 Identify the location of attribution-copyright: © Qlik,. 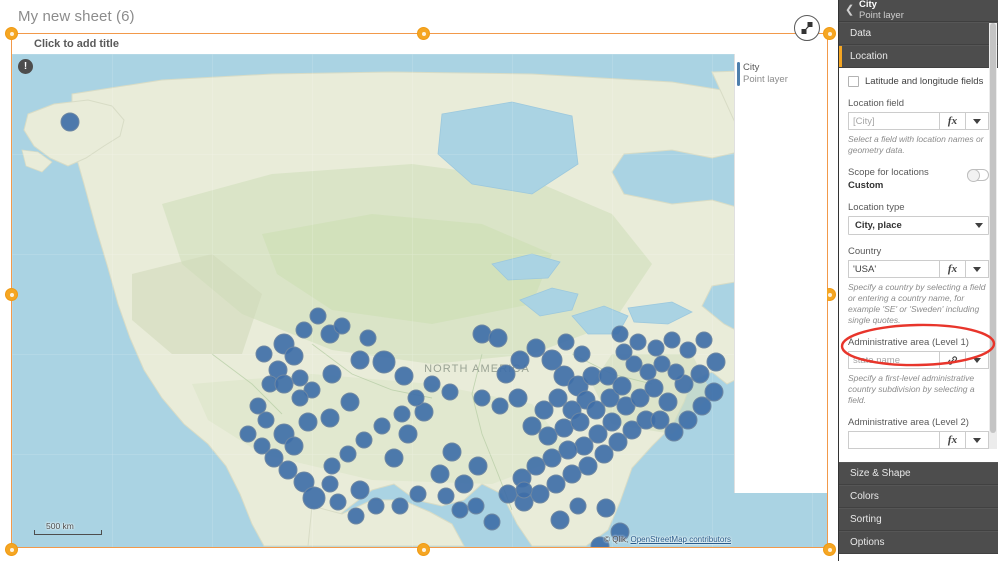
(616, 539).